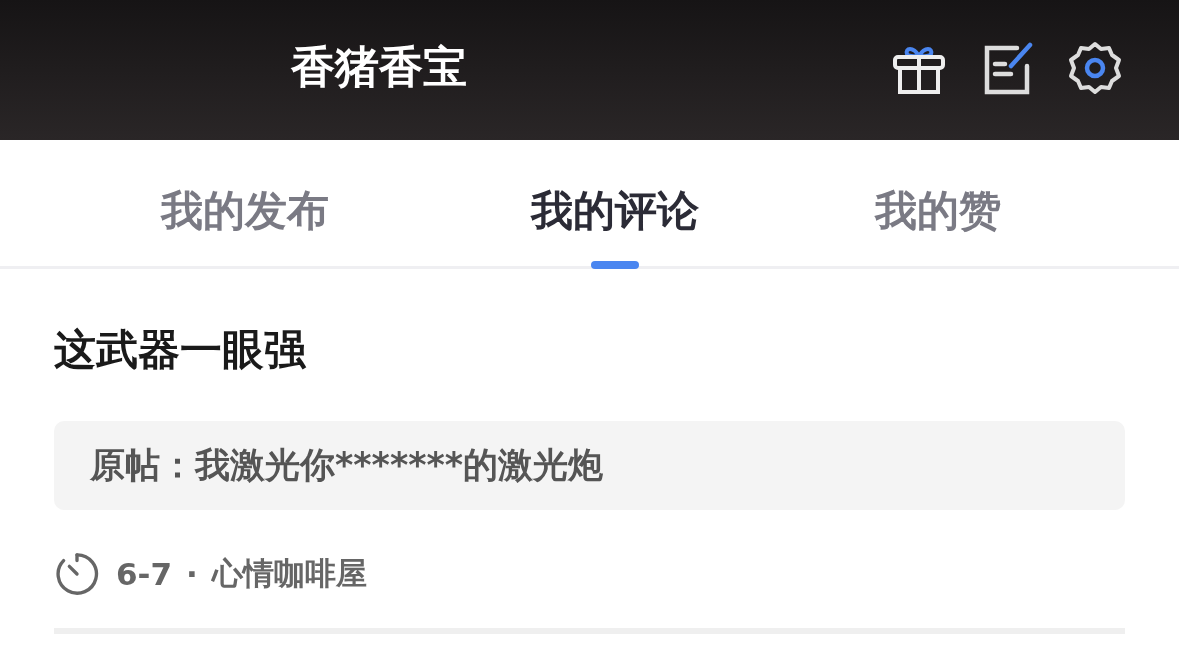 This screenshot has width=1179, height=645. Describe the element at coordinates (1095, 67) in the screenshot. I see `settings-icon` at that location.